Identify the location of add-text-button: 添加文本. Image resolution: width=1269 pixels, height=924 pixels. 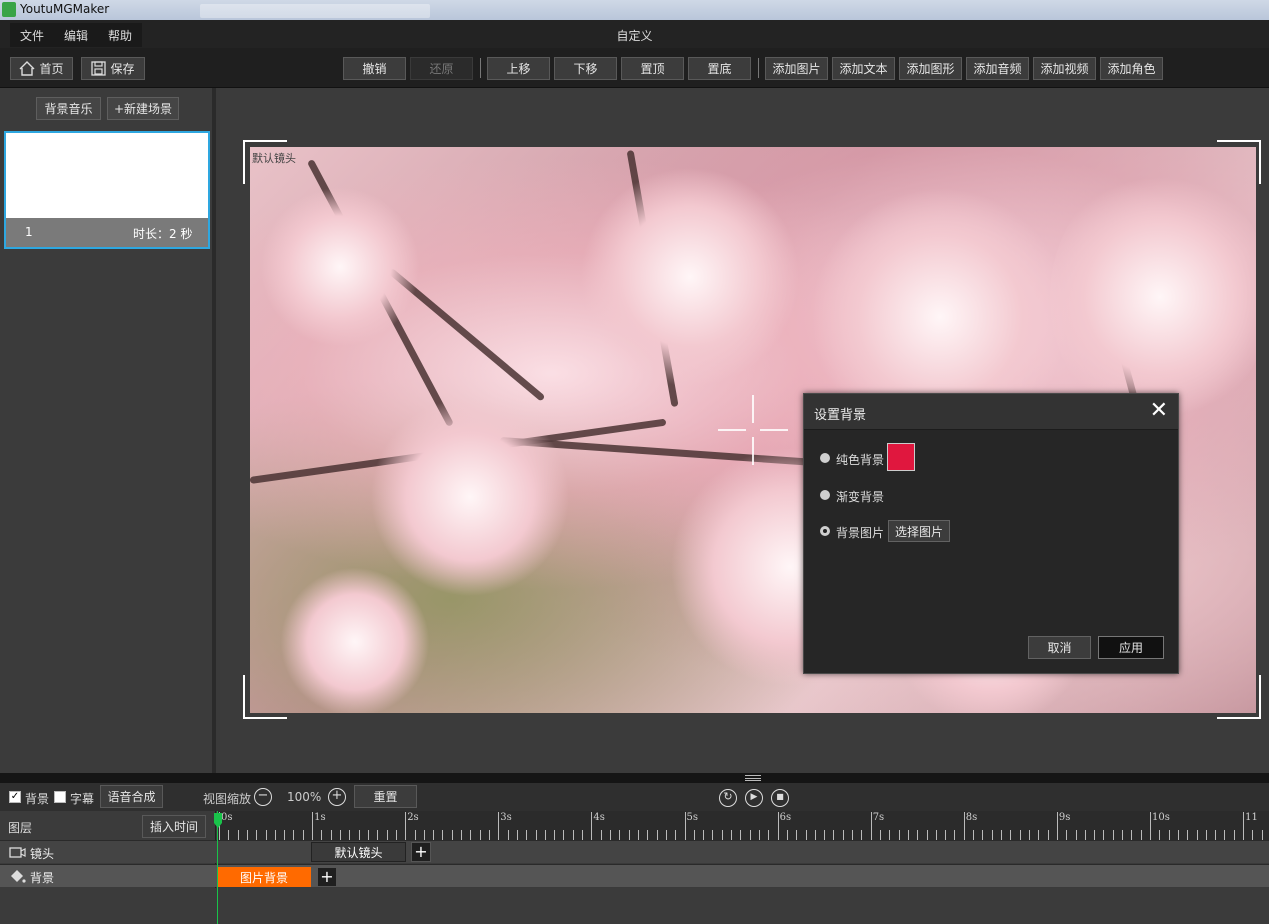
(863, 68).